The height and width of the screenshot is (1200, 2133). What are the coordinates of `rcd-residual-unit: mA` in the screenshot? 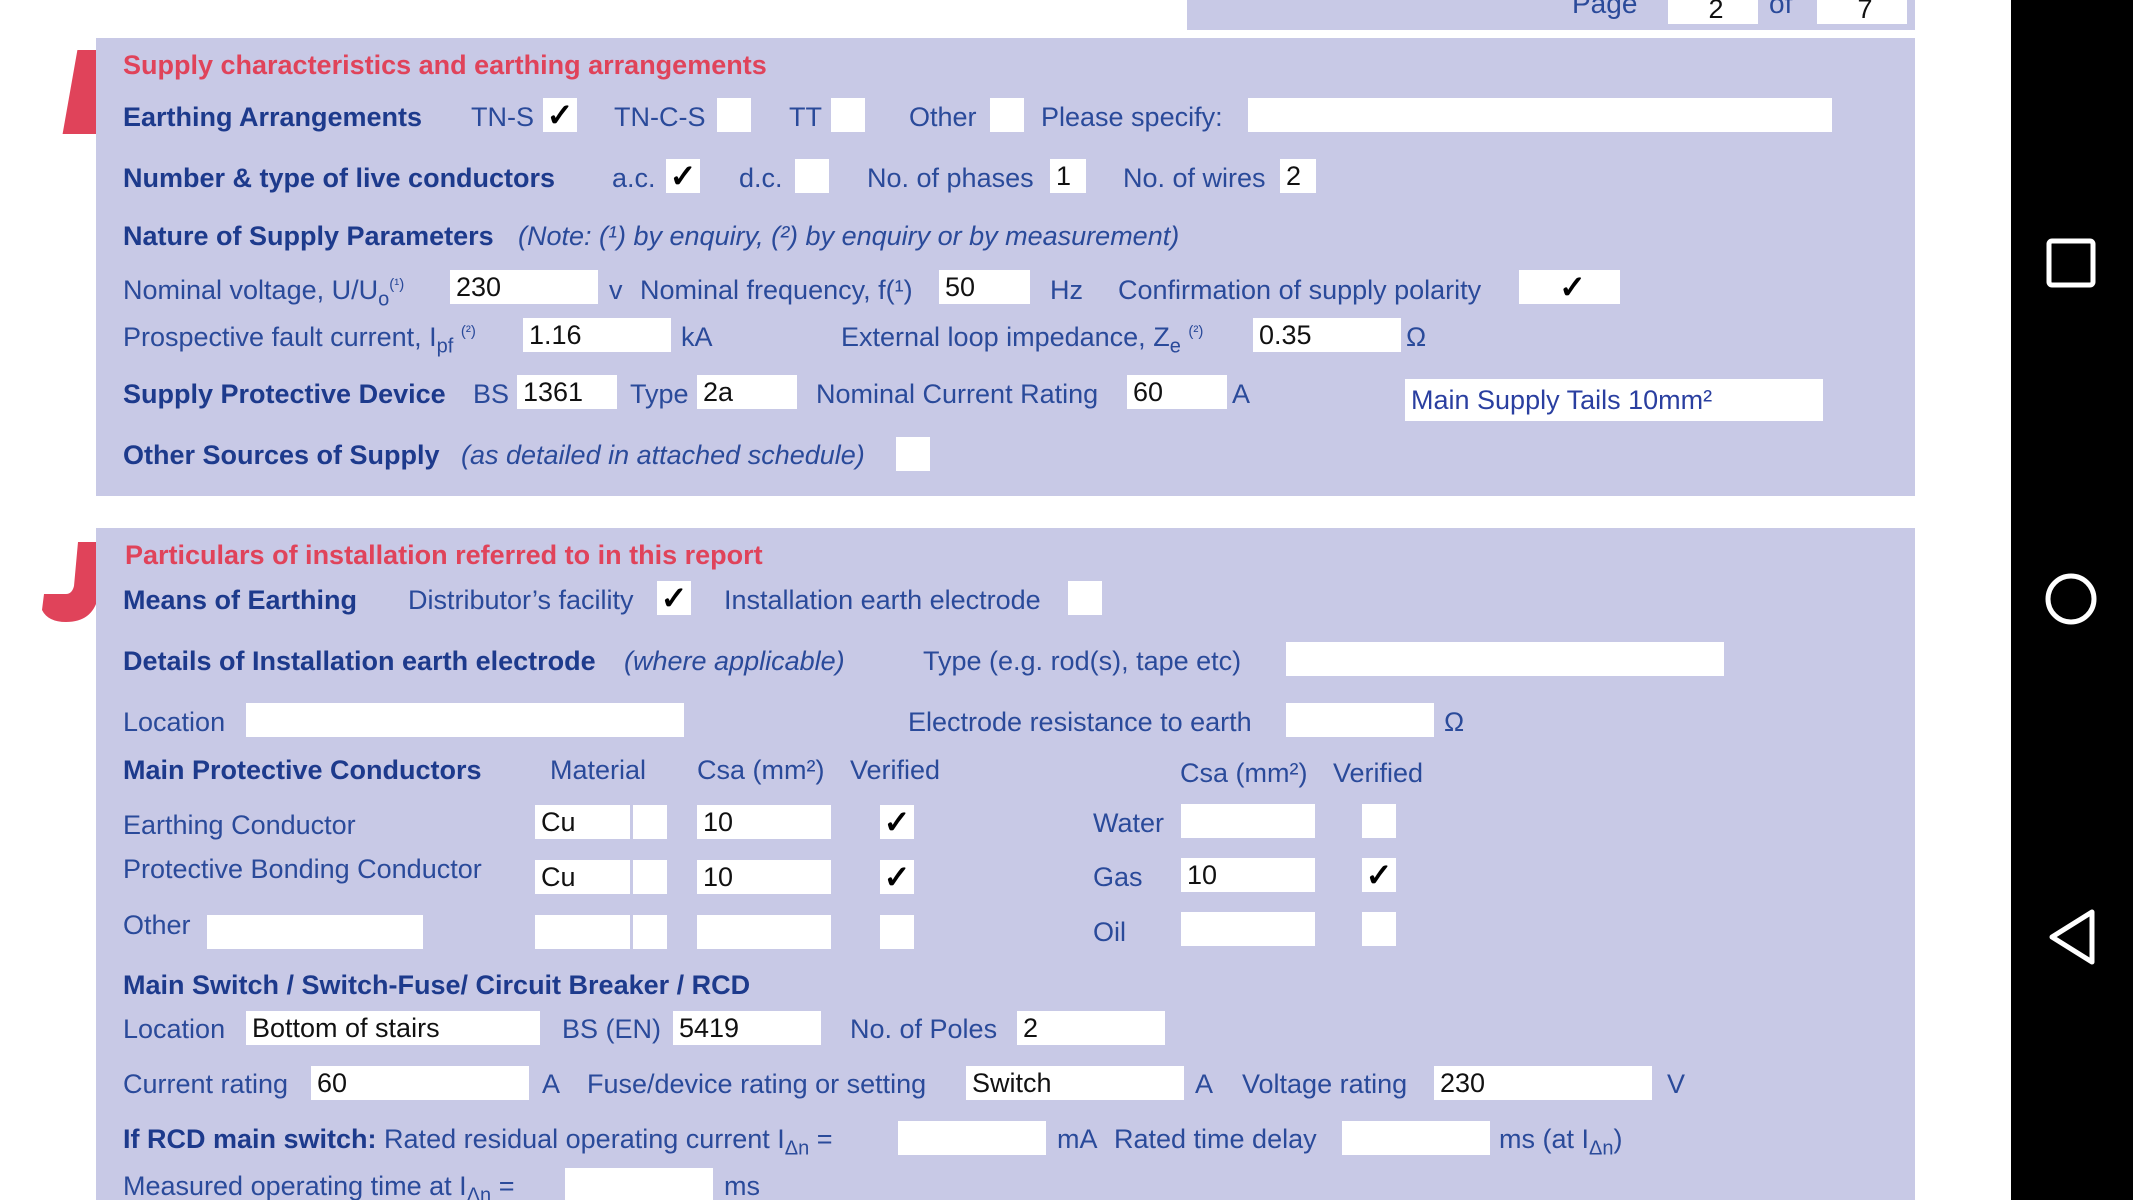 It's located at (1077, 1139).